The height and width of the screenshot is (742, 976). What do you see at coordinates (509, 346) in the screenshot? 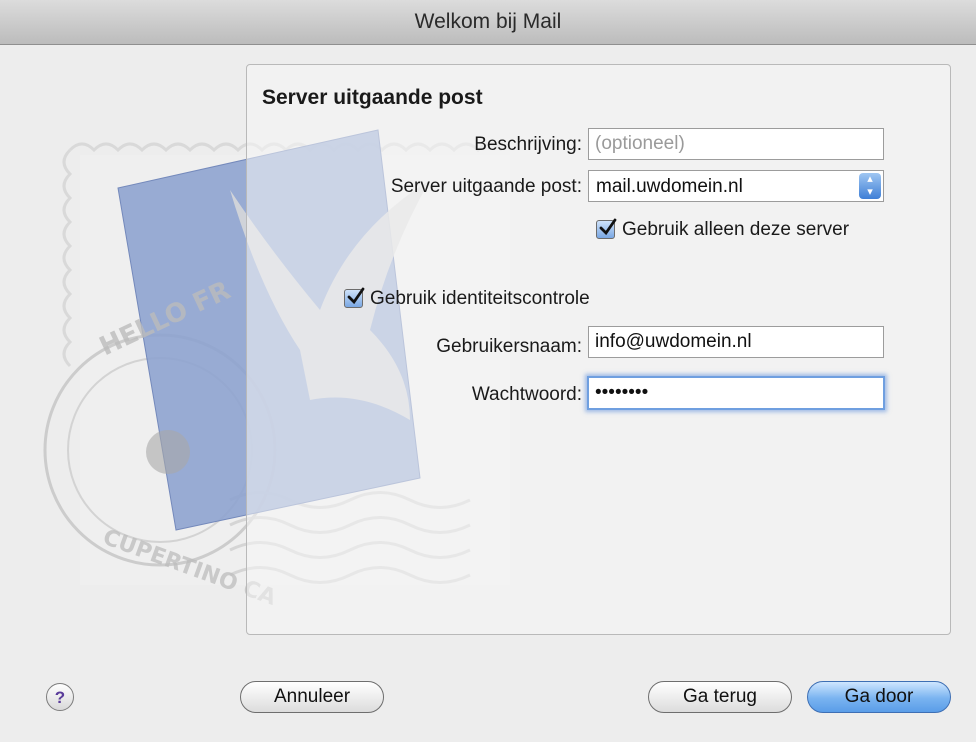
I see `username-label: Gebruikersnaam:` at bounding box center [509, 346].